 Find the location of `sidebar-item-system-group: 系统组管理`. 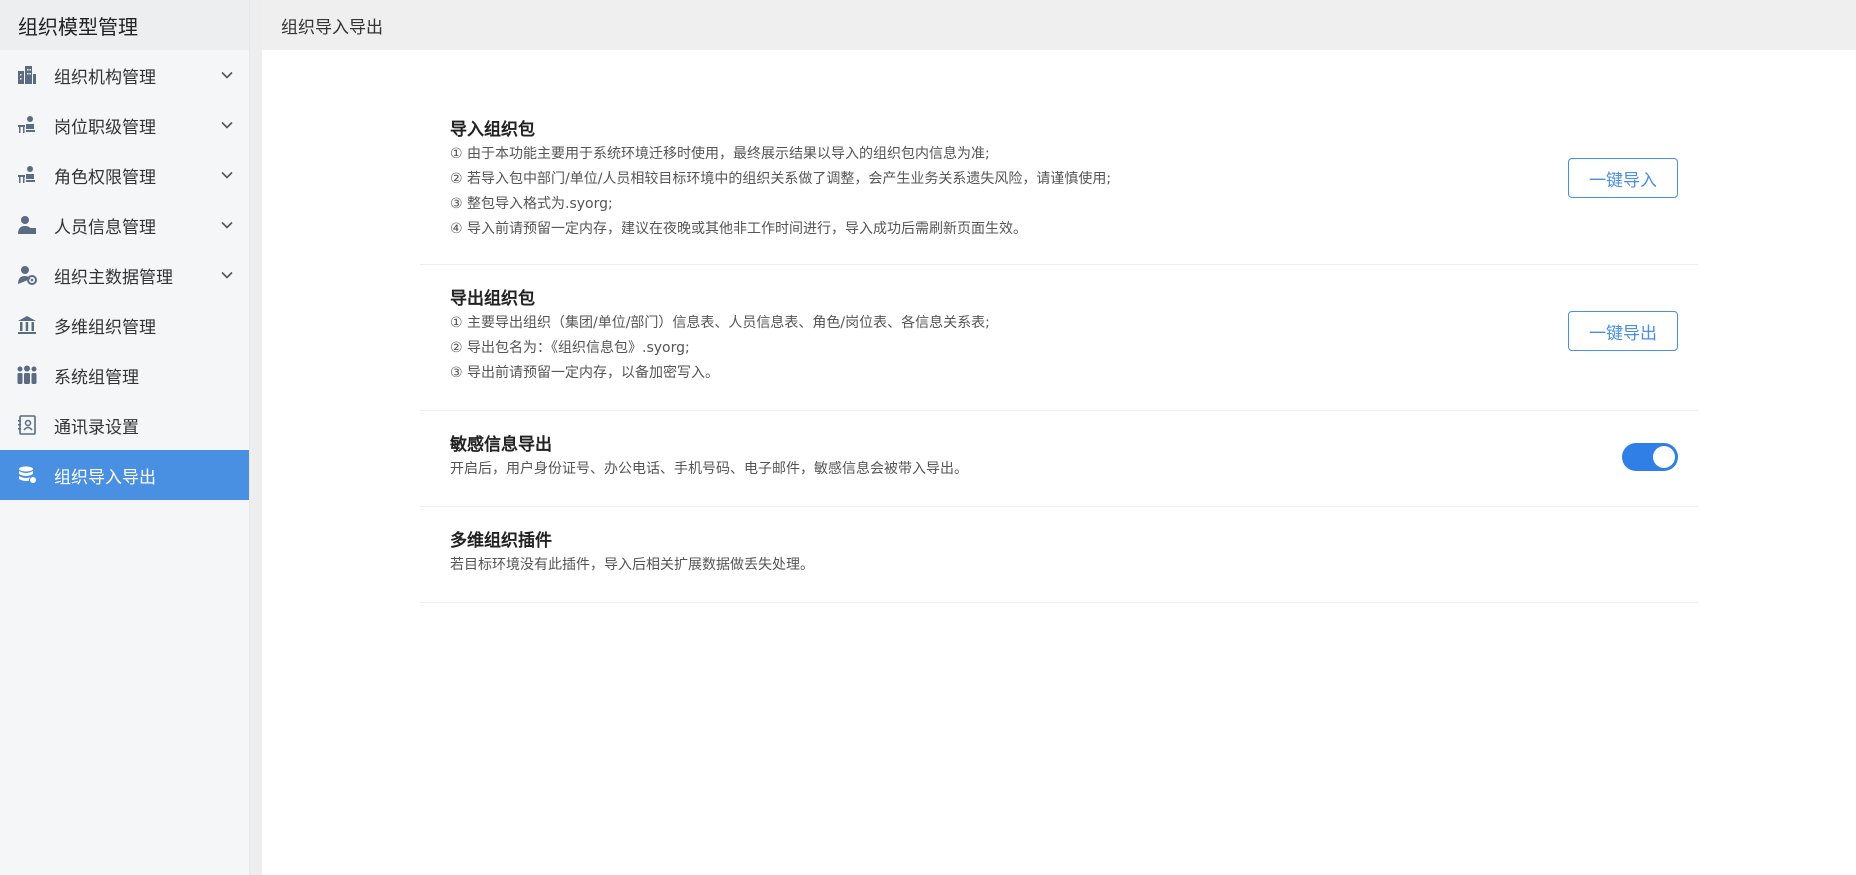

sidebar-item-system-group: 系统组管理 is located at coordinates (124, 375).